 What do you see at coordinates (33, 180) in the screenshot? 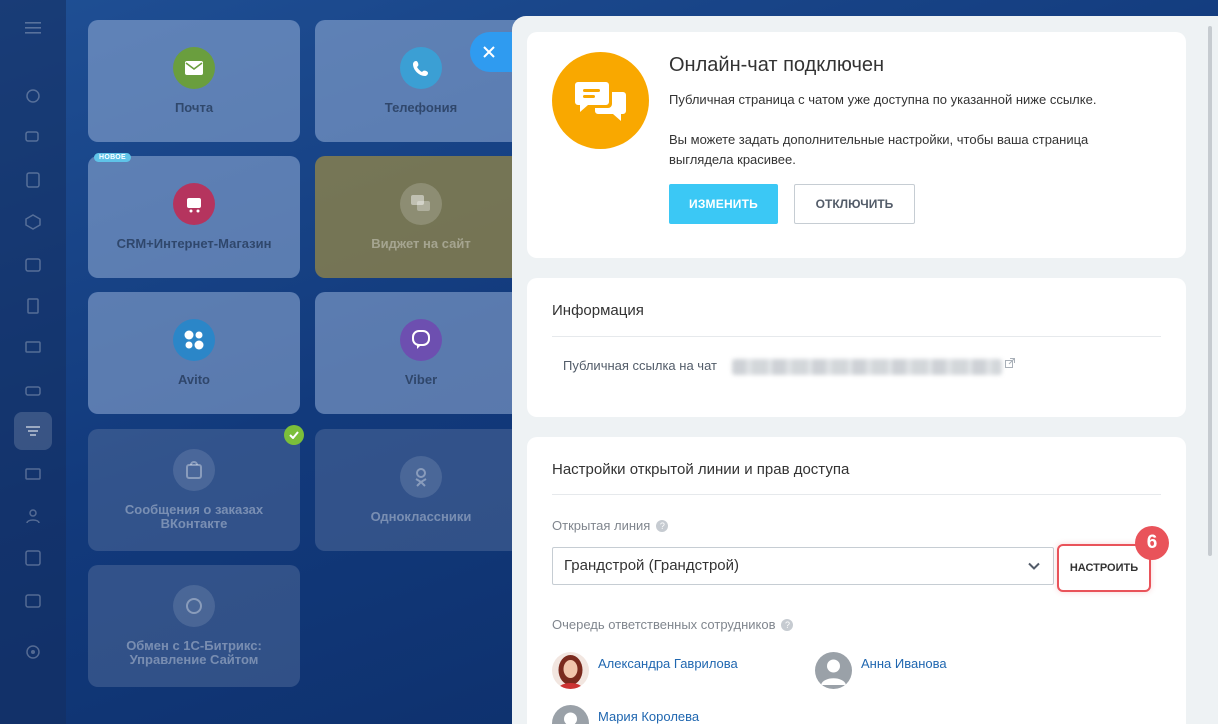
I see `tasks-icon` at bounding box center [33, 180].